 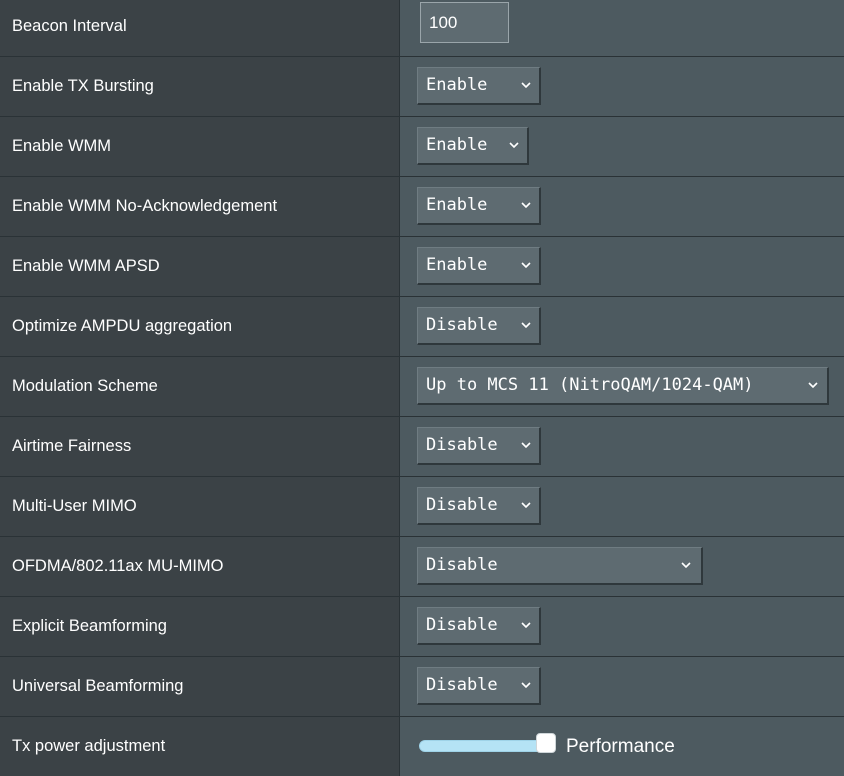 I want to click on explicit-beamforming-value: Disable, so click(x=462, y=625).